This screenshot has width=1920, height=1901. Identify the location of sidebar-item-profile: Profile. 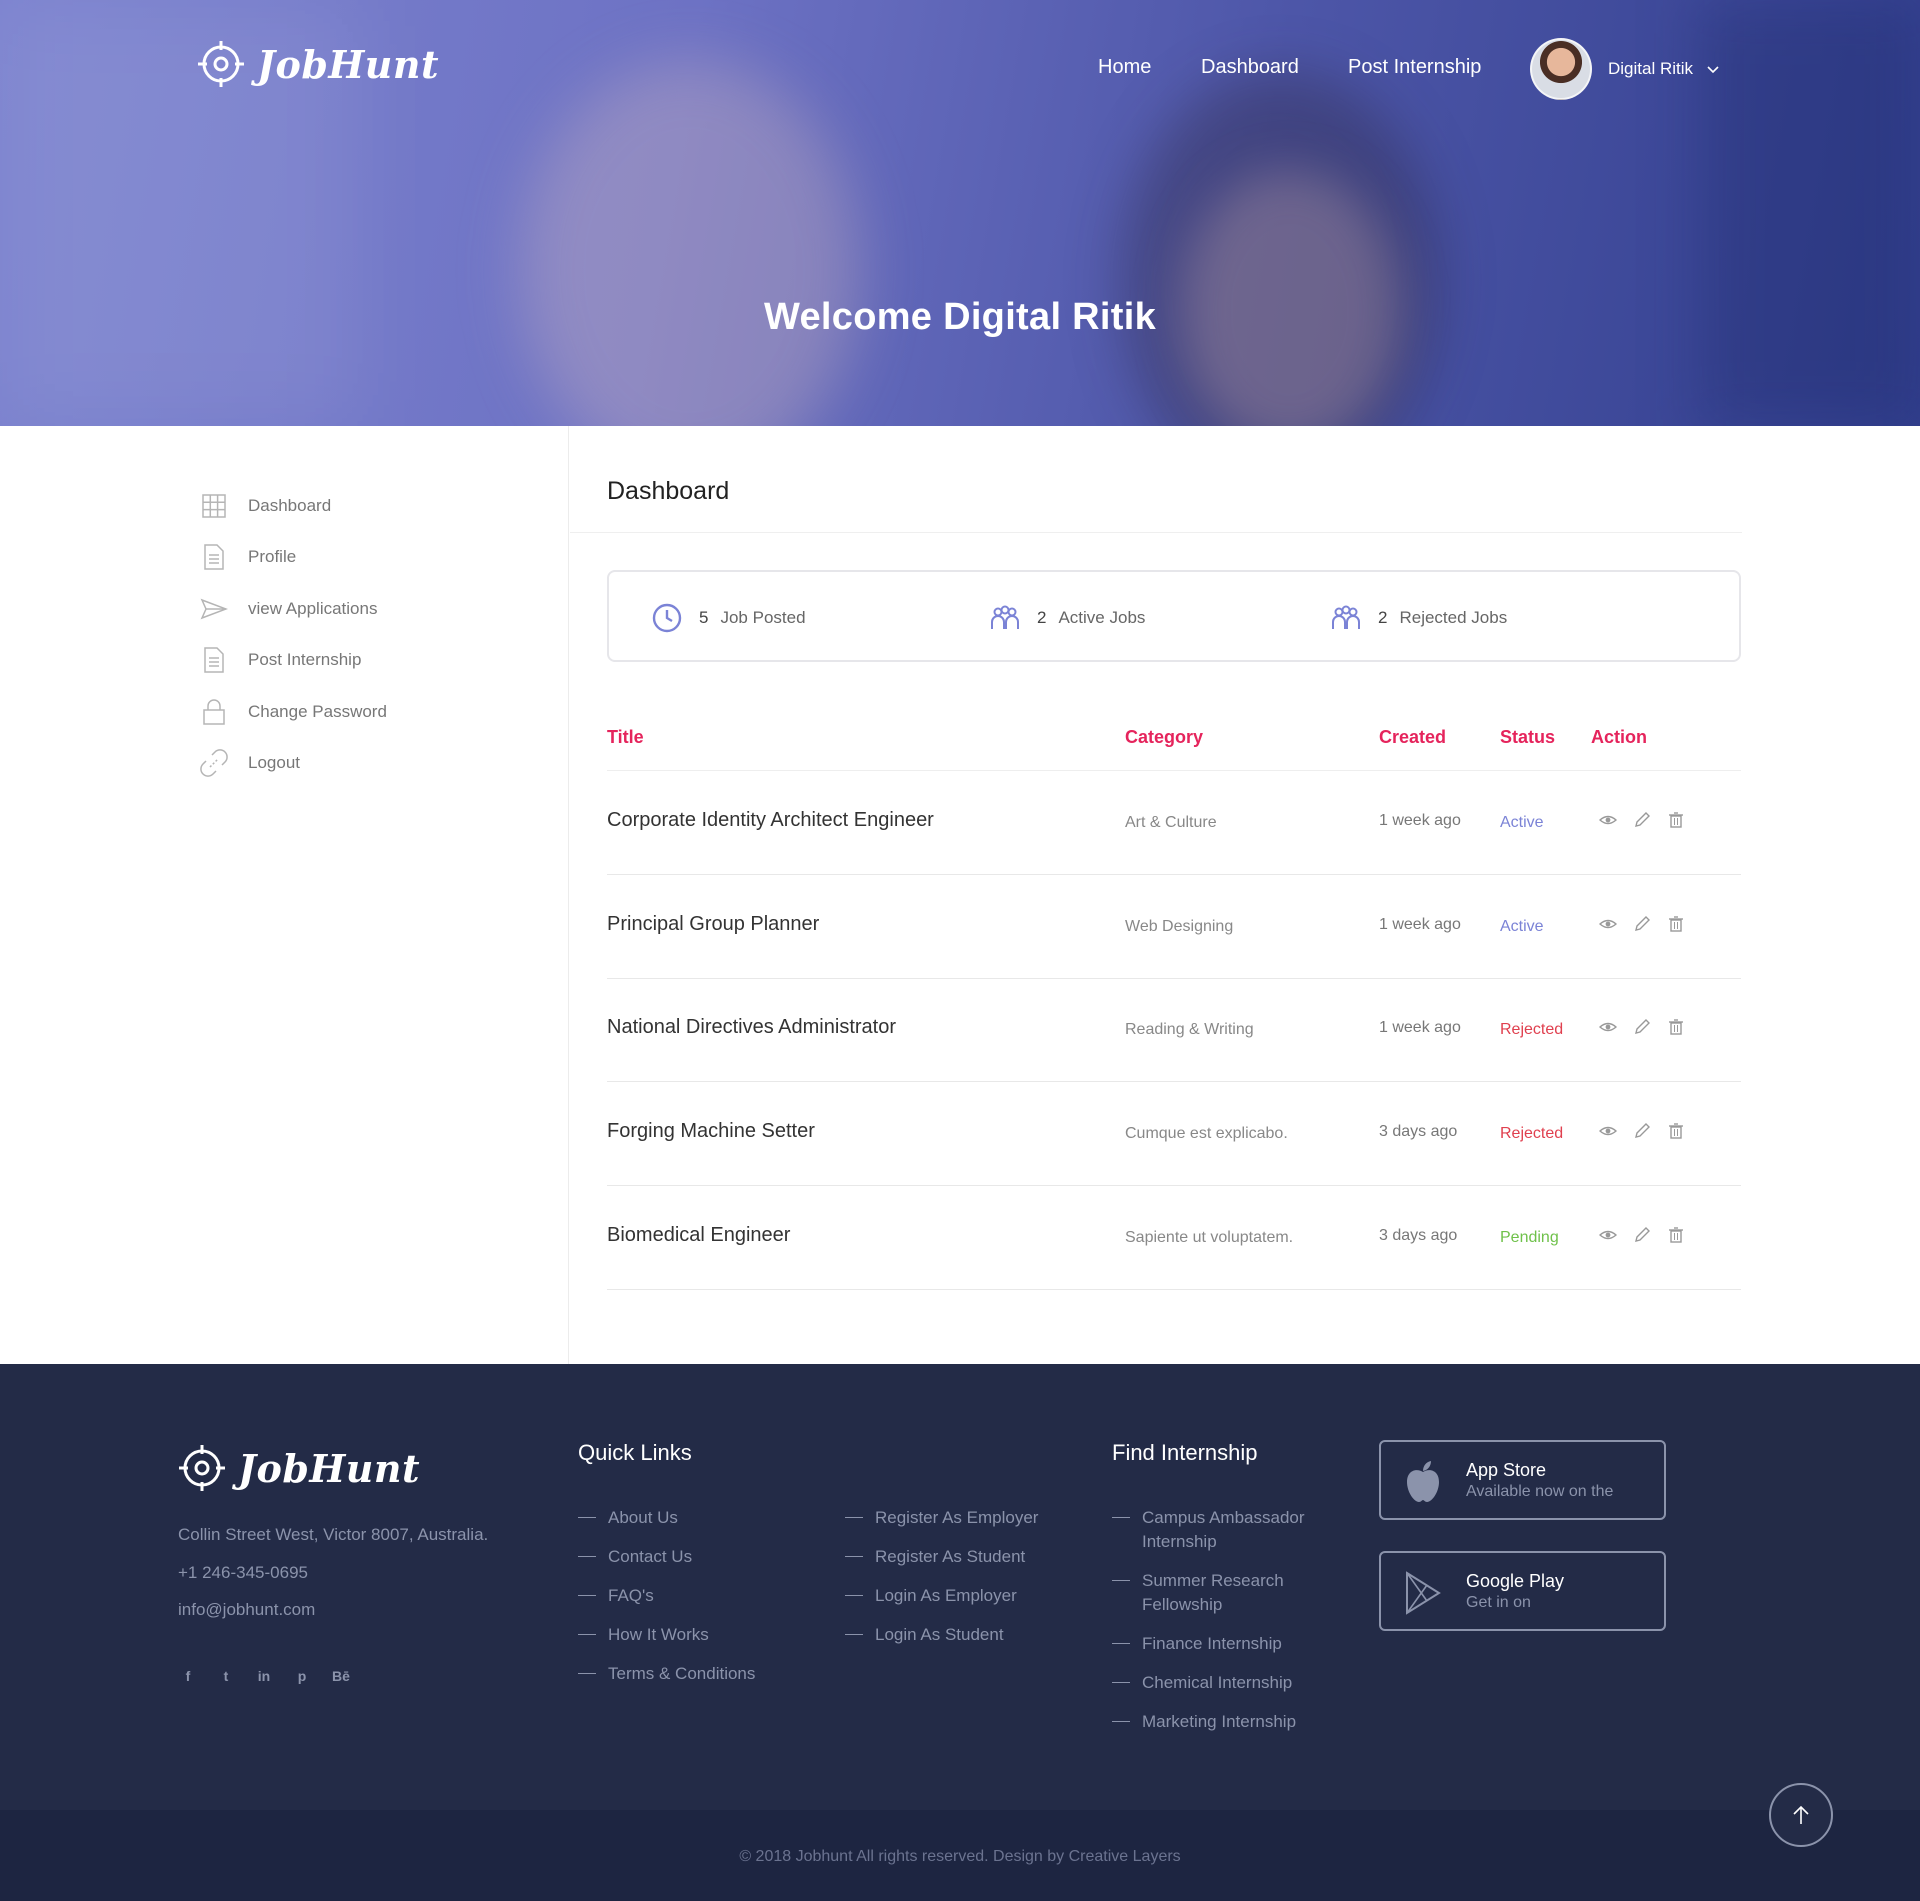
(293, 558).